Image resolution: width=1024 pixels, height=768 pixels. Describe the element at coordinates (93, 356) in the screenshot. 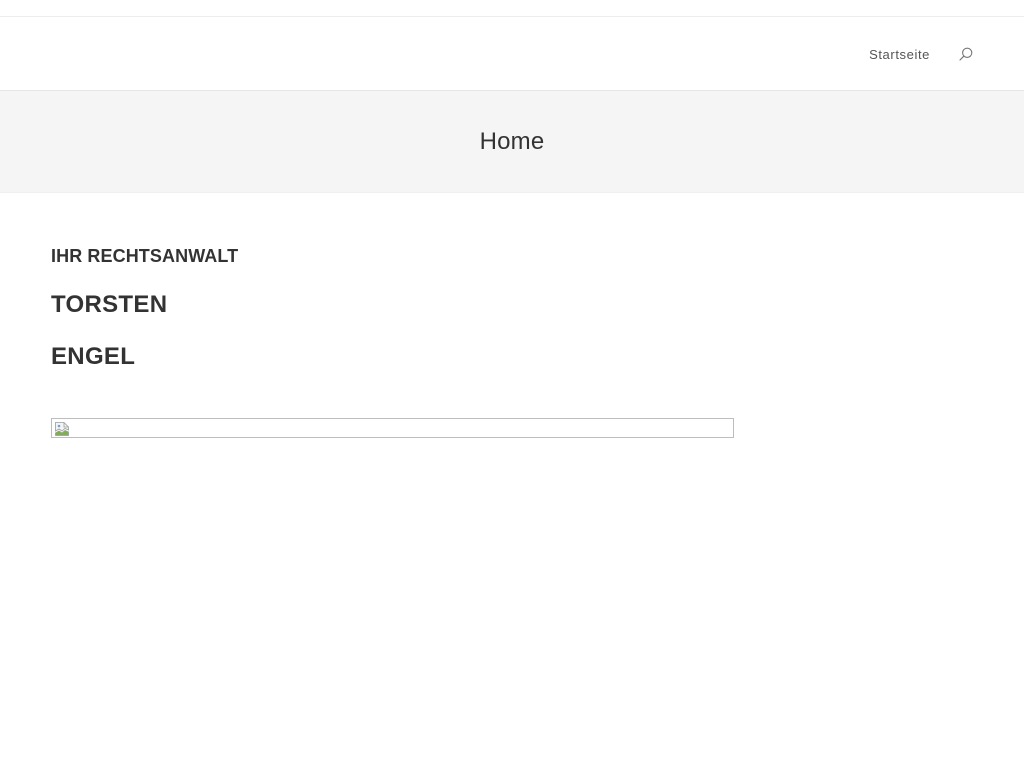

I see `last-name-heading: ENGEL` at that location.